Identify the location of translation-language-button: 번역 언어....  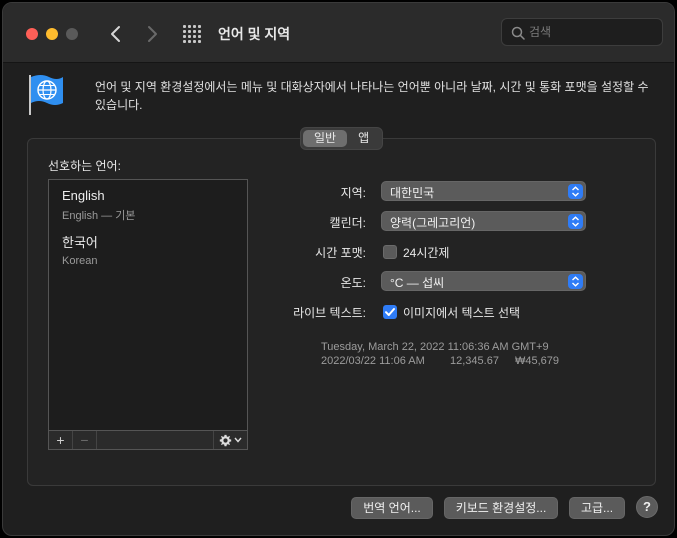
(392, 508).